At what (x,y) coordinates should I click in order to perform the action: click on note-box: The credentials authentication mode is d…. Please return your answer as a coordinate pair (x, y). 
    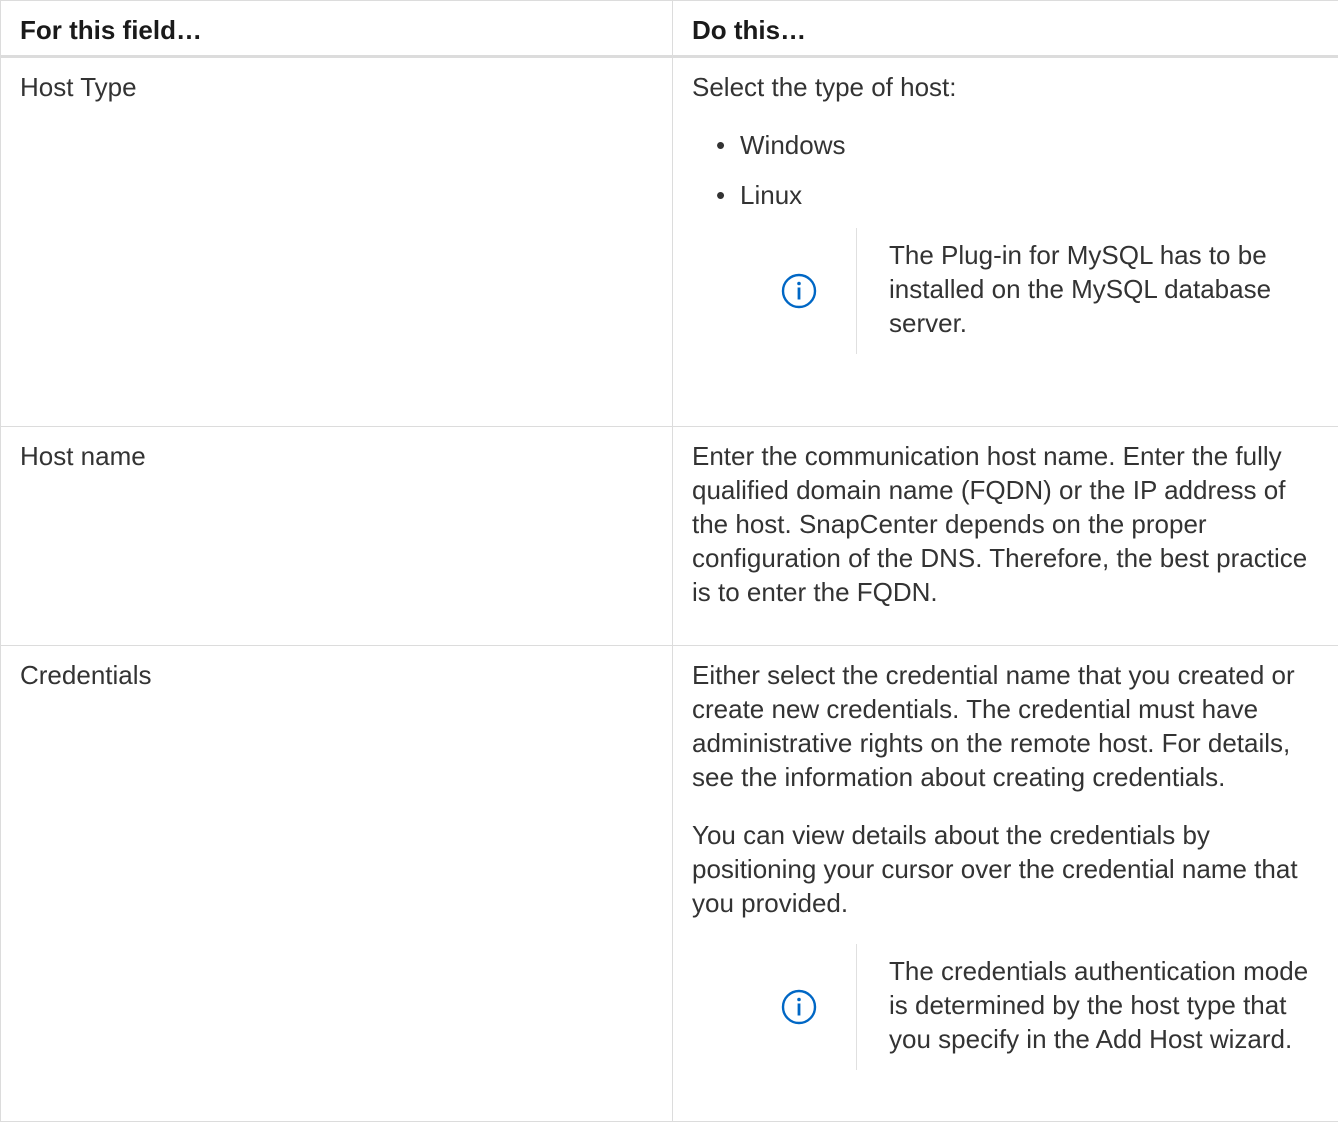
    Looking at the image, I should click on (1031, 1007).